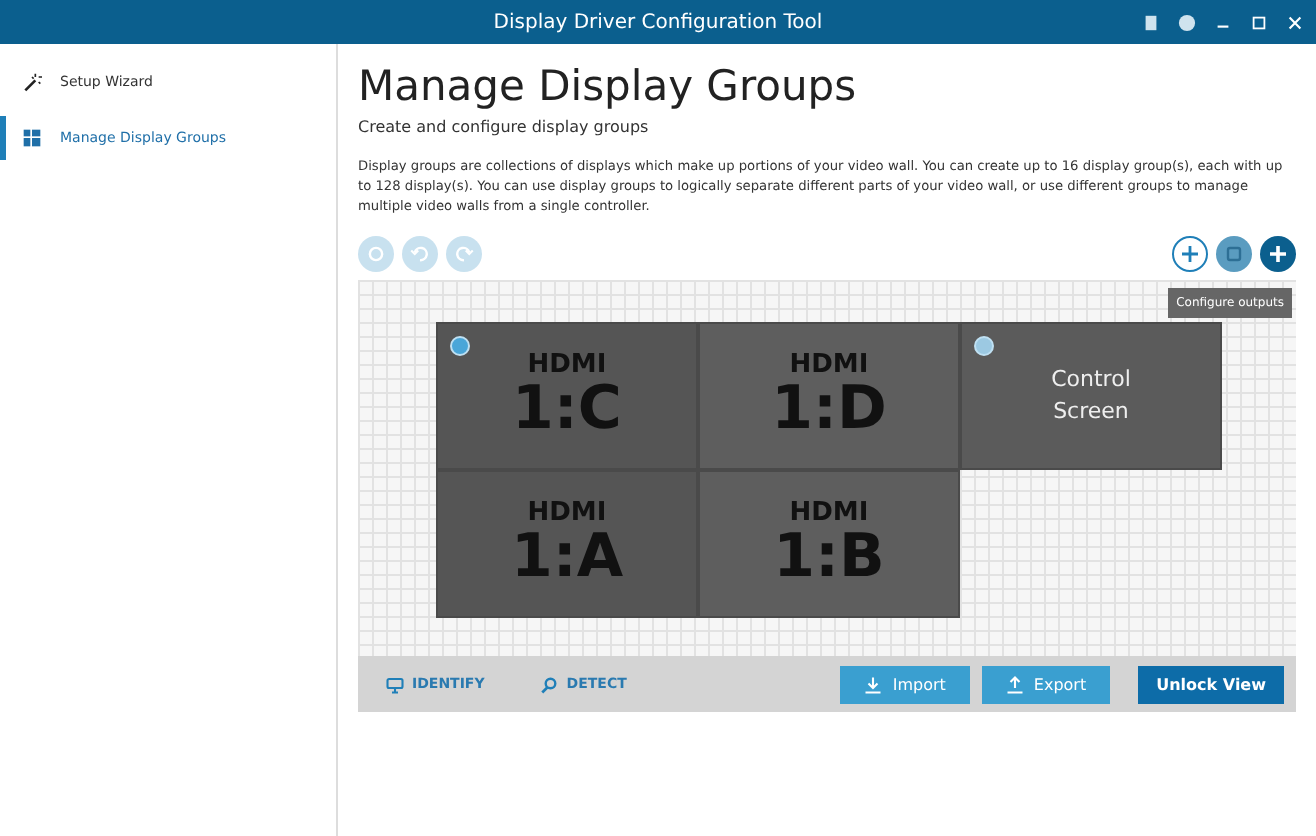  I want to click on unlock-view-button: Unlock View, so click(1211, 684).